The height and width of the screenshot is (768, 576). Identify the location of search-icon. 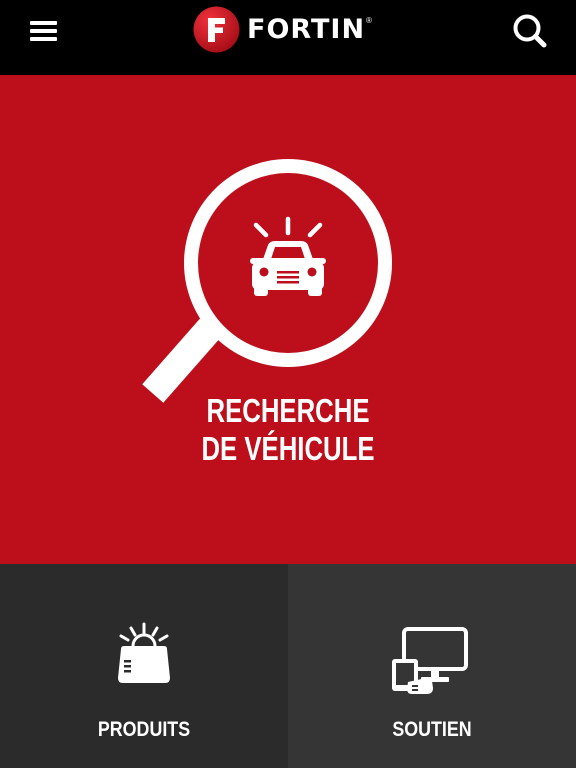
(530, 31).